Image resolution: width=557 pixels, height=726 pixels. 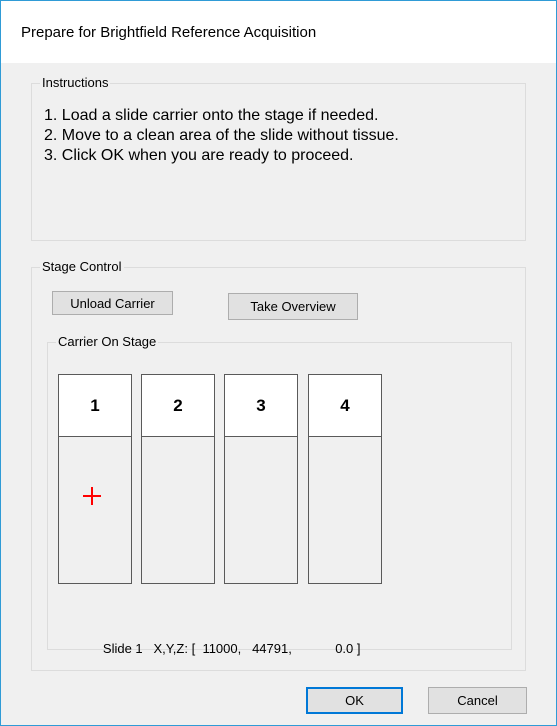 I want to click on stage-position-readout: Slide 1 X,Y,Z: [ 11000, 44791, 0.0 ], so click(x=217, y=648).